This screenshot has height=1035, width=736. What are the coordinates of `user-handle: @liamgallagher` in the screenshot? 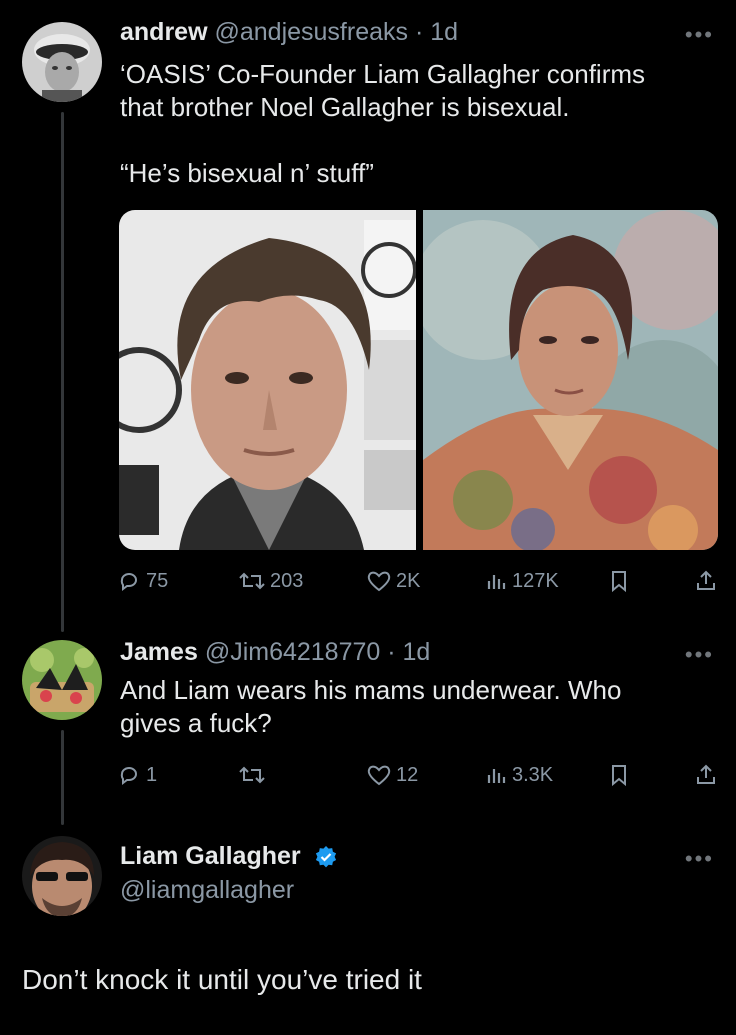 It's located at (207, 890).